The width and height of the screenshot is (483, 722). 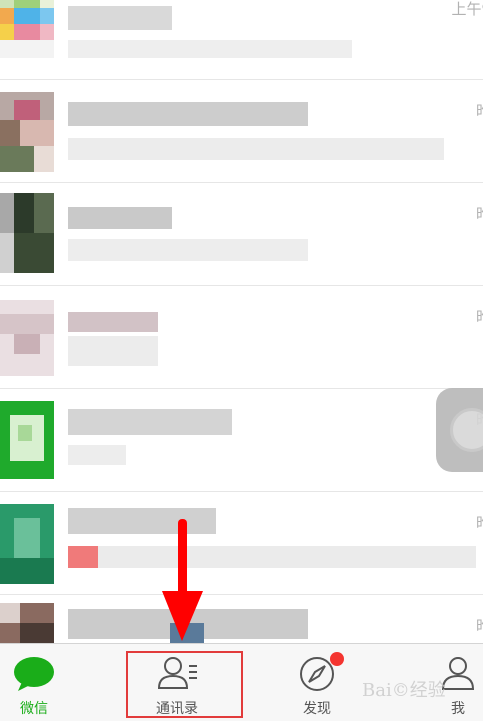 What do you see at coordinates (34, 674) in the screenshot?
I see `chat-bubble-icon` at bounding box center [34, 674].